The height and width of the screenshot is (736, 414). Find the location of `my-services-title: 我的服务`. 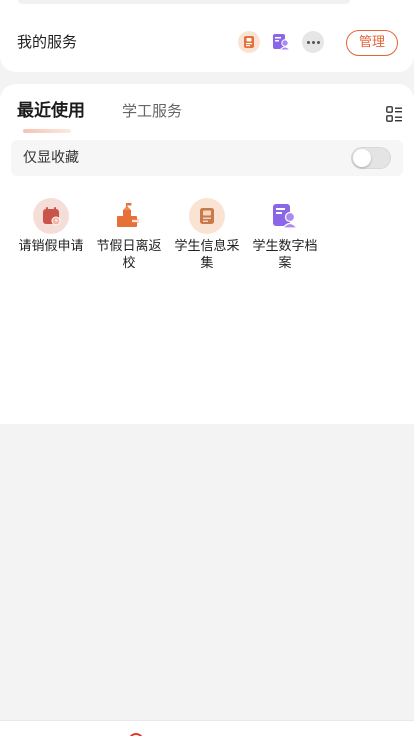

my-services-title: 我的服务 is located at coordinates (47, 42).